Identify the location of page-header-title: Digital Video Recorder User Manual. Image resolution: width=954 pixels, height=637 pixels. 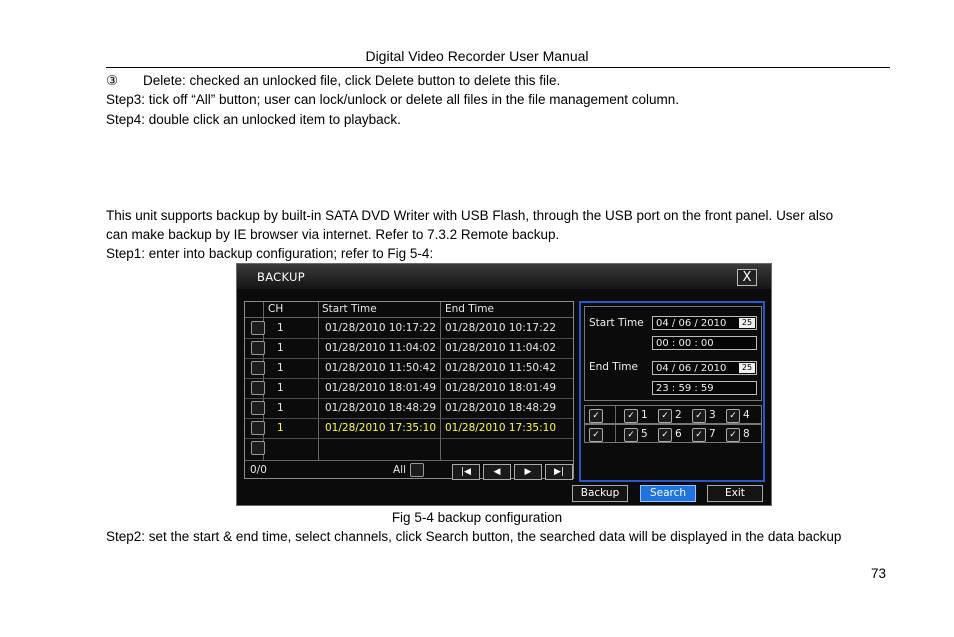
(477, 56).